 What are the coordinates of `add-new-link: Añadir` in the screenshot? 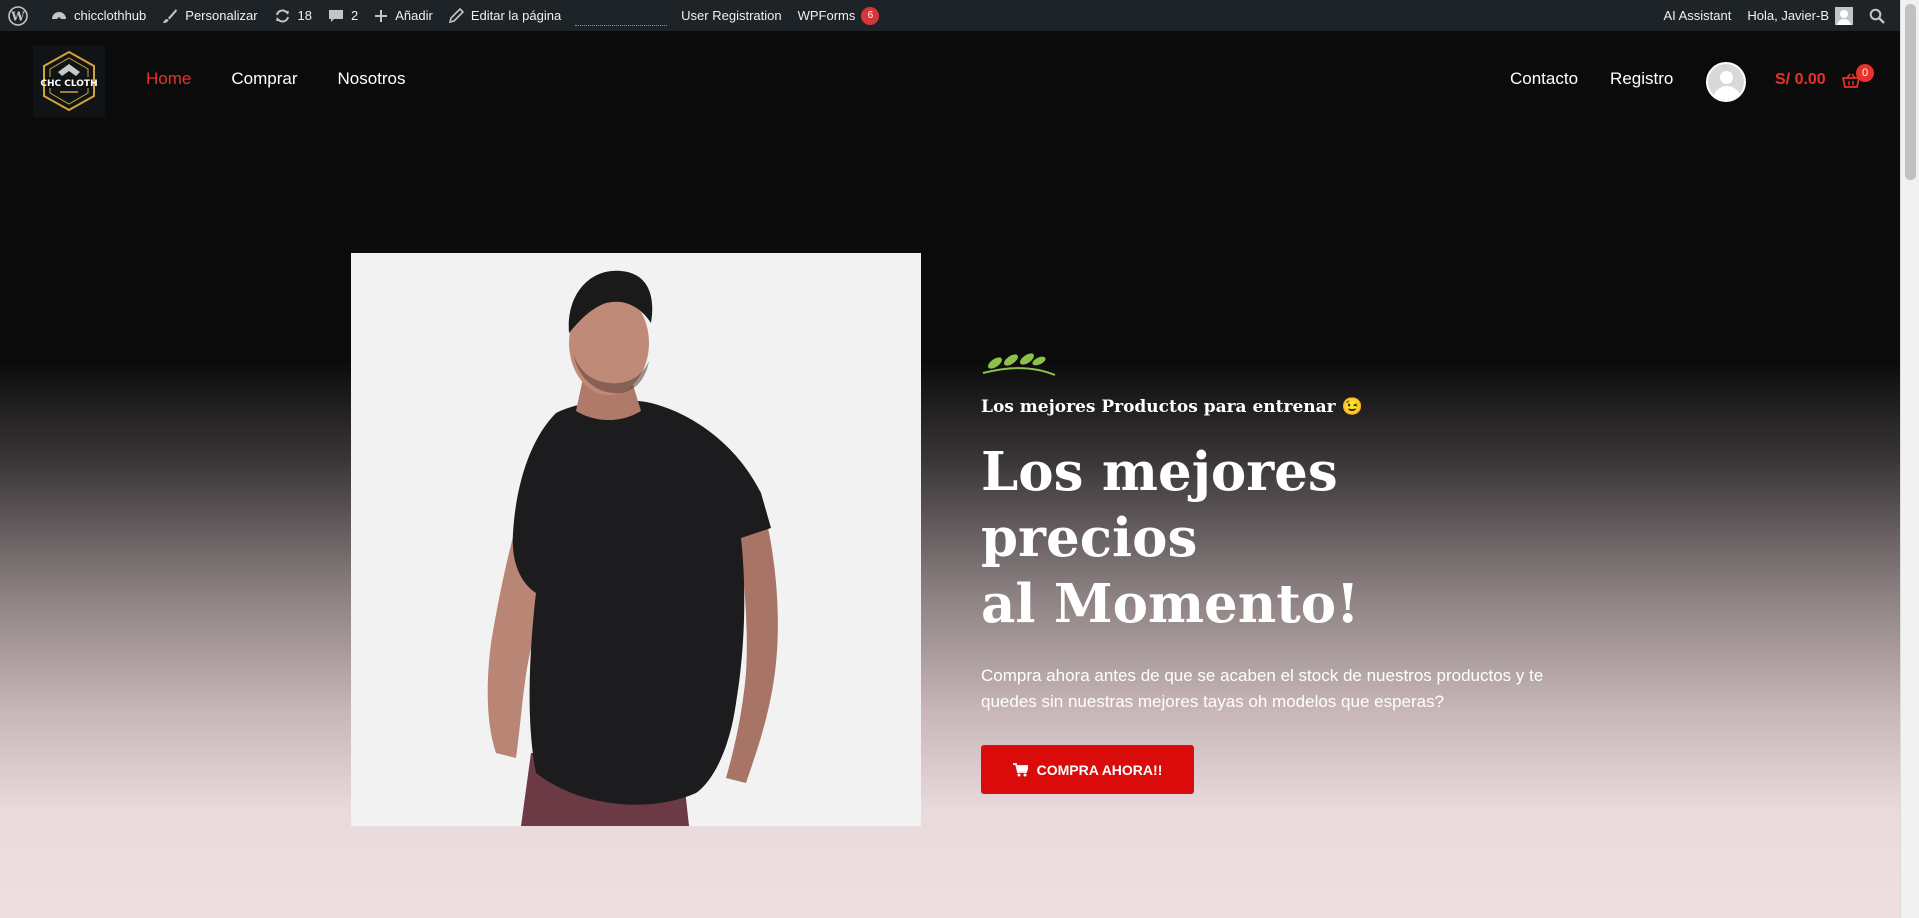 It's located at (403, 15).